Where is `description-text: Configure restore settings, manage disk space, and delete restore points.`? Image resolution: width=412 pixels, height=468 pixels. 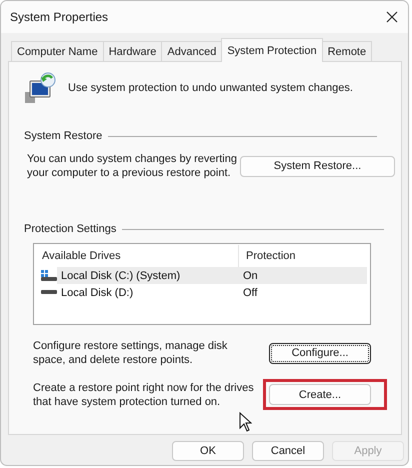 description-text: Configure restore settings, manage disk space, and delete restore points. is located at coordinates (130, 353).